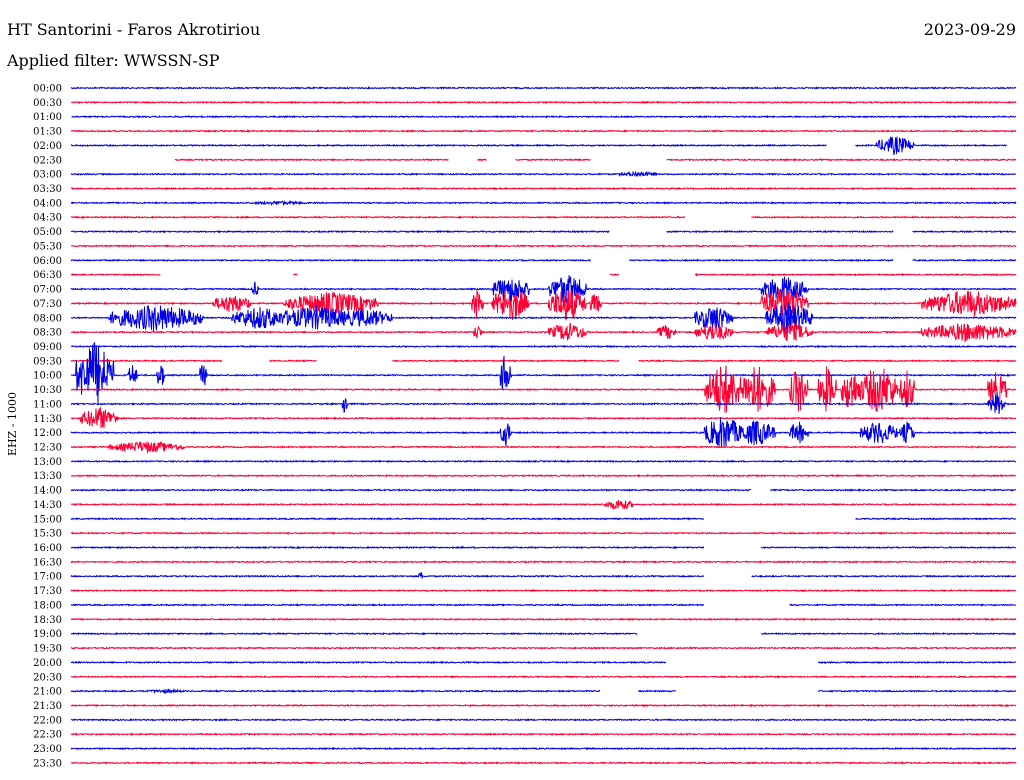 This screenshot has height=780, width=1024. Describe the element at coordinates (47, 692) in the screenshot. I see `row-time-label: 21:00` at that location.